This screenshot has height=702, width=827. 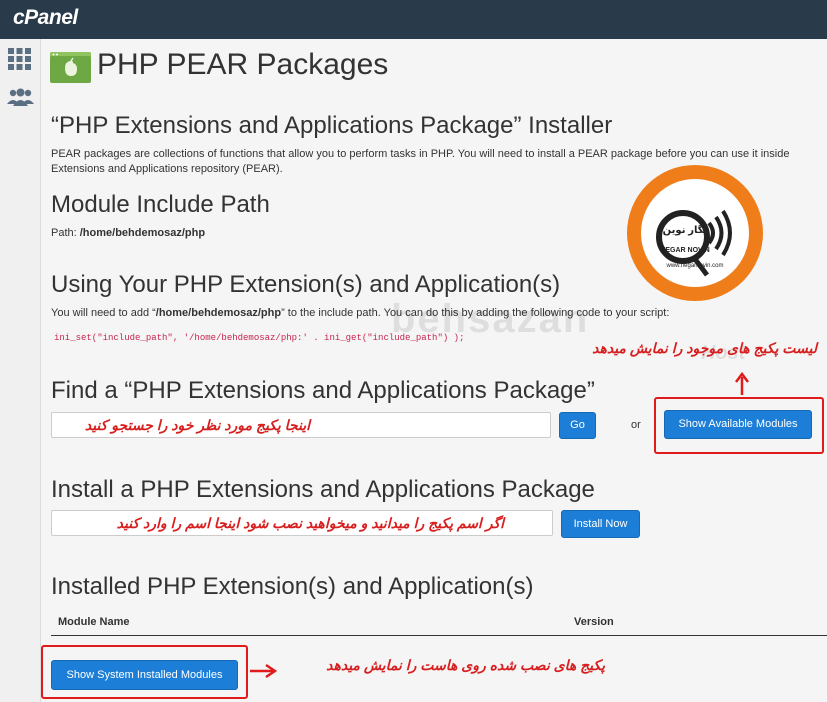 I want to click on find-package-input: اینجا پکیج مورد نظر خود را جستجو کنید, so click(x=301, y=425).